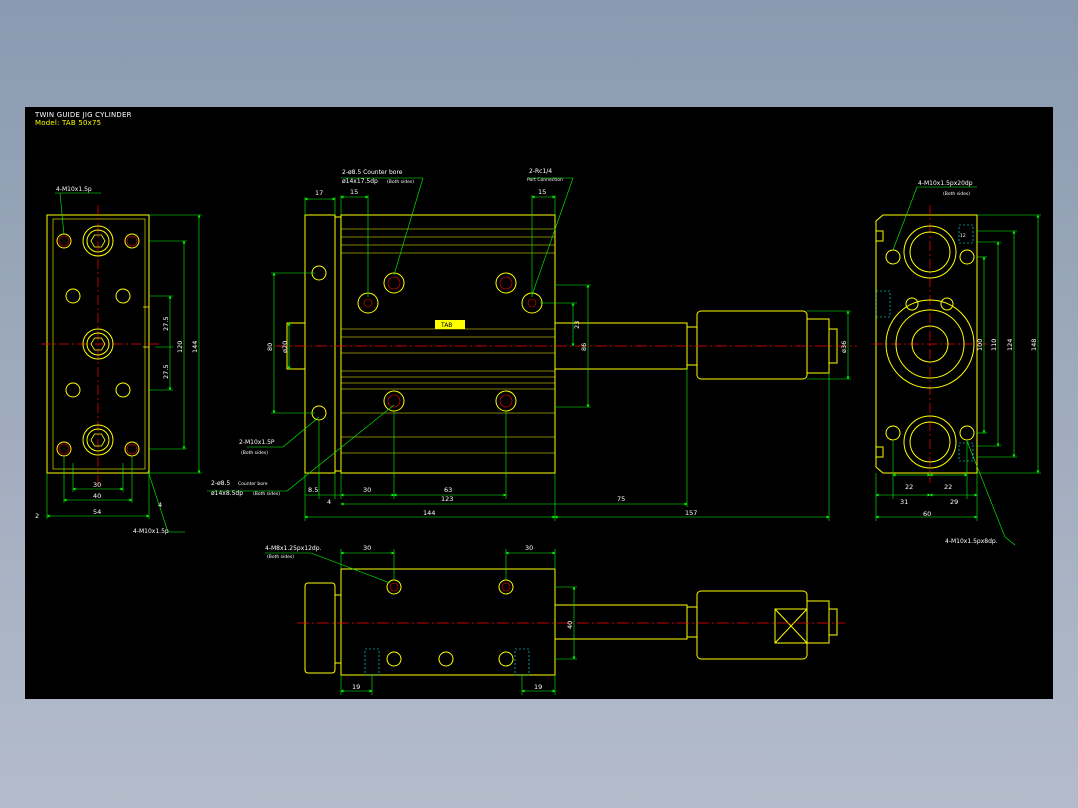  I want to click on callout-right-top-both: (Both sides), so click(956, 194).